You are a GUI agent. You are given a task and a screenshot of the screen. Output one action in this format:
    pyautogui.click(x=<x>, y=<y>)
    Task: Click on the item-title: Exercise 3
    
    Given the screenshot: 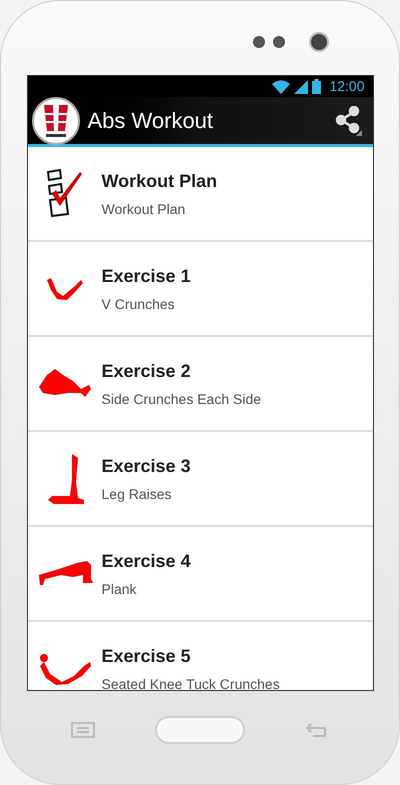 What is the action you would take?
    pyautogui.click(x=146, y=466)
    